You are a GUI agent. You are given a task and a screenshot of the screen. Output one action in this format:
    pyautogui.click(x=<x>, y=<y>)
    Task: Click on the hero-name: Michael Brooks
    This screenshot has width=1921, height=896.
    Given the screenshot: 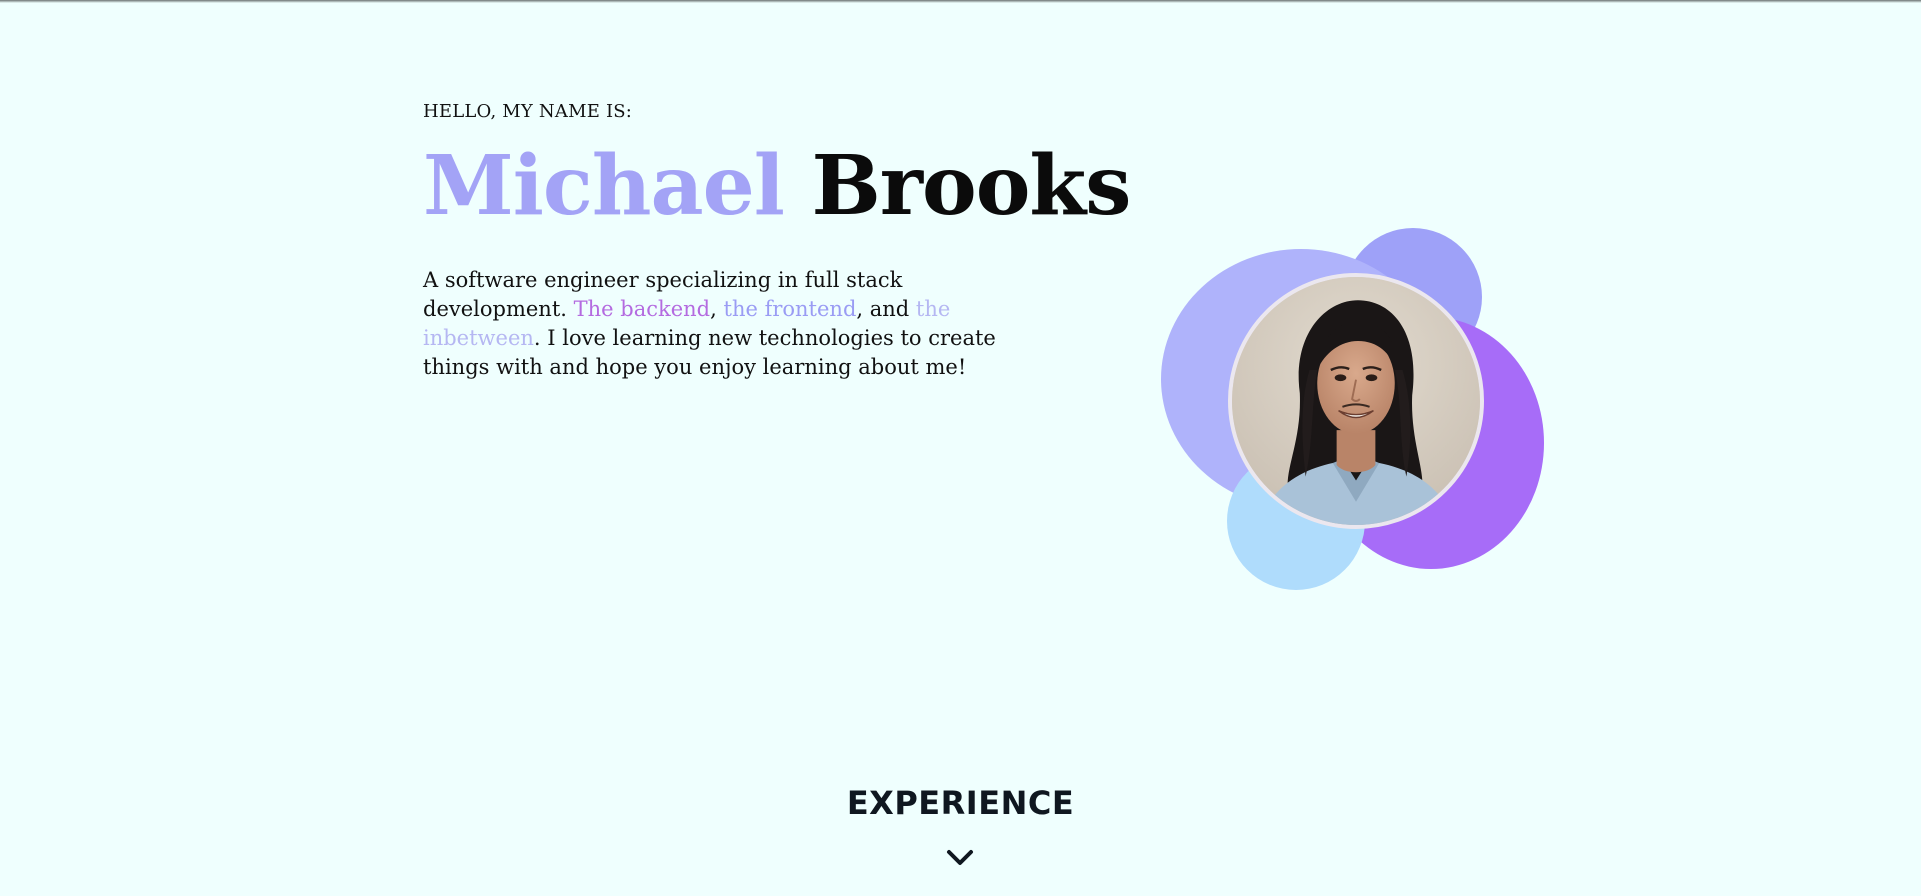 What is the action you would take?
    pyautogui.click(x=777, y=186)
    